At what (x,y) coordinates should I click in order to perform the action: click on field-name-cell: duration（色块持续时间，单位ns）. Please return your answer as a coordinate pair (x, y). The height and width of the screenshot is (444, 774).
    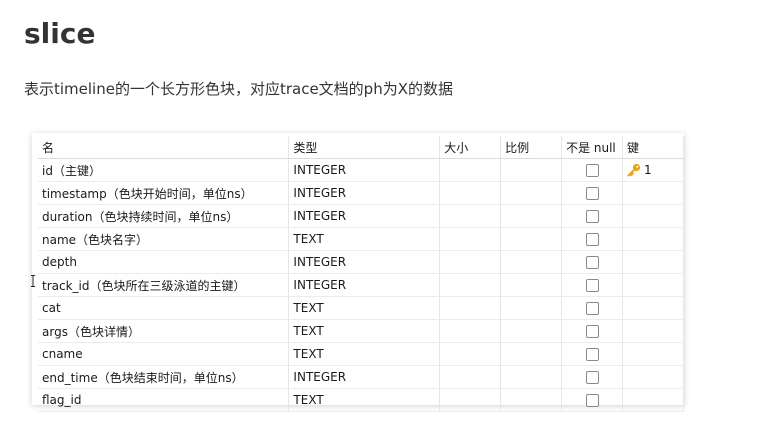
    Looking at the image, I should click on (164, 216).